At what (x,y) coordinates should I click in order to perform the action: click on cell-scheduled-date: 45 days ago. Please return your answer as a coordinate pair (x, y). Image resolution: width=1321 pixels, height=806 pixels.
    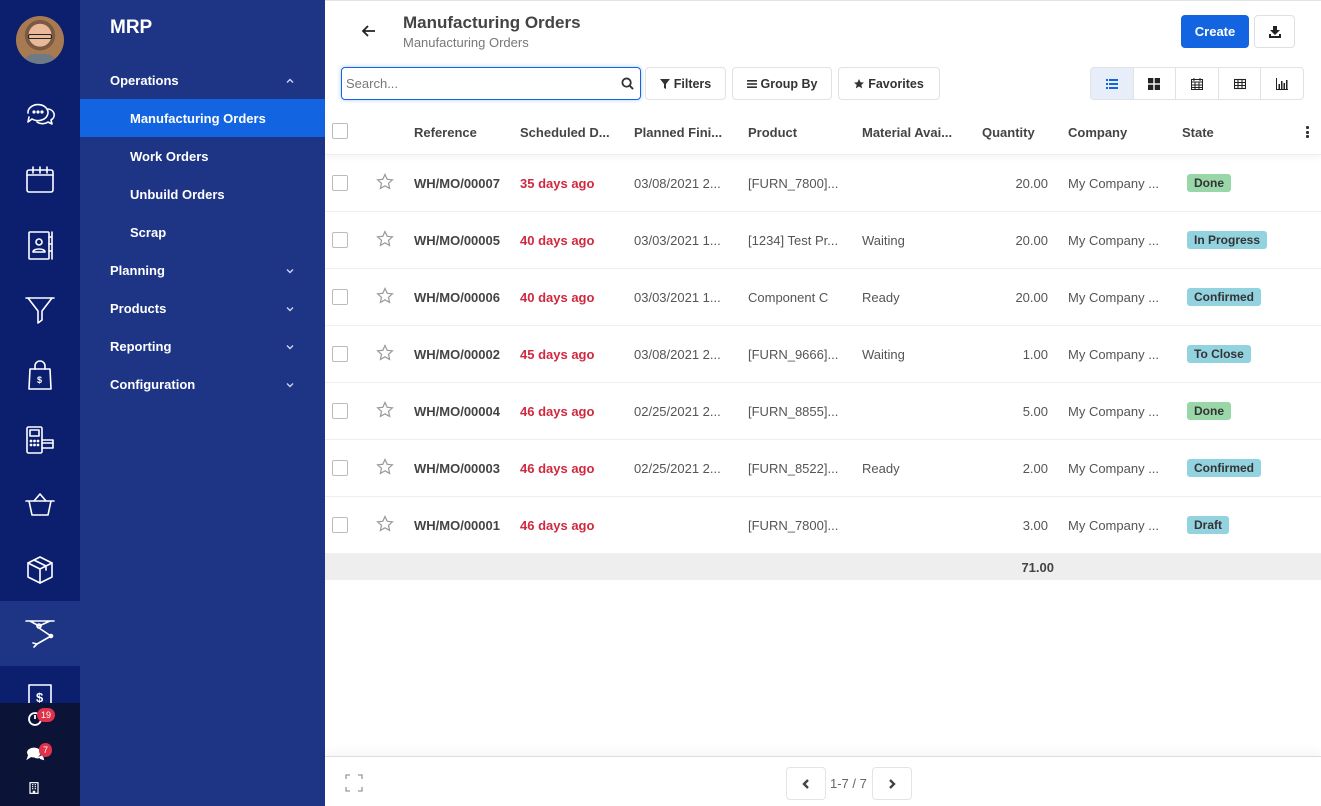
    Looking at the image, I should click on (557, 354).